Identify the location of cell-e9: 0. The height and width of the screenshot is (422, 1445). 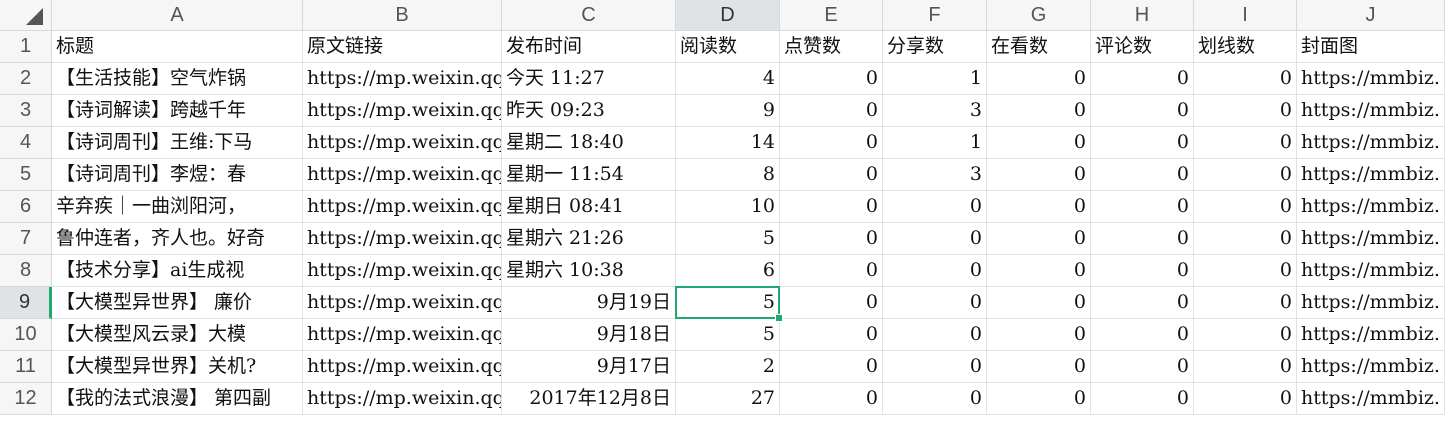
(831, 303).